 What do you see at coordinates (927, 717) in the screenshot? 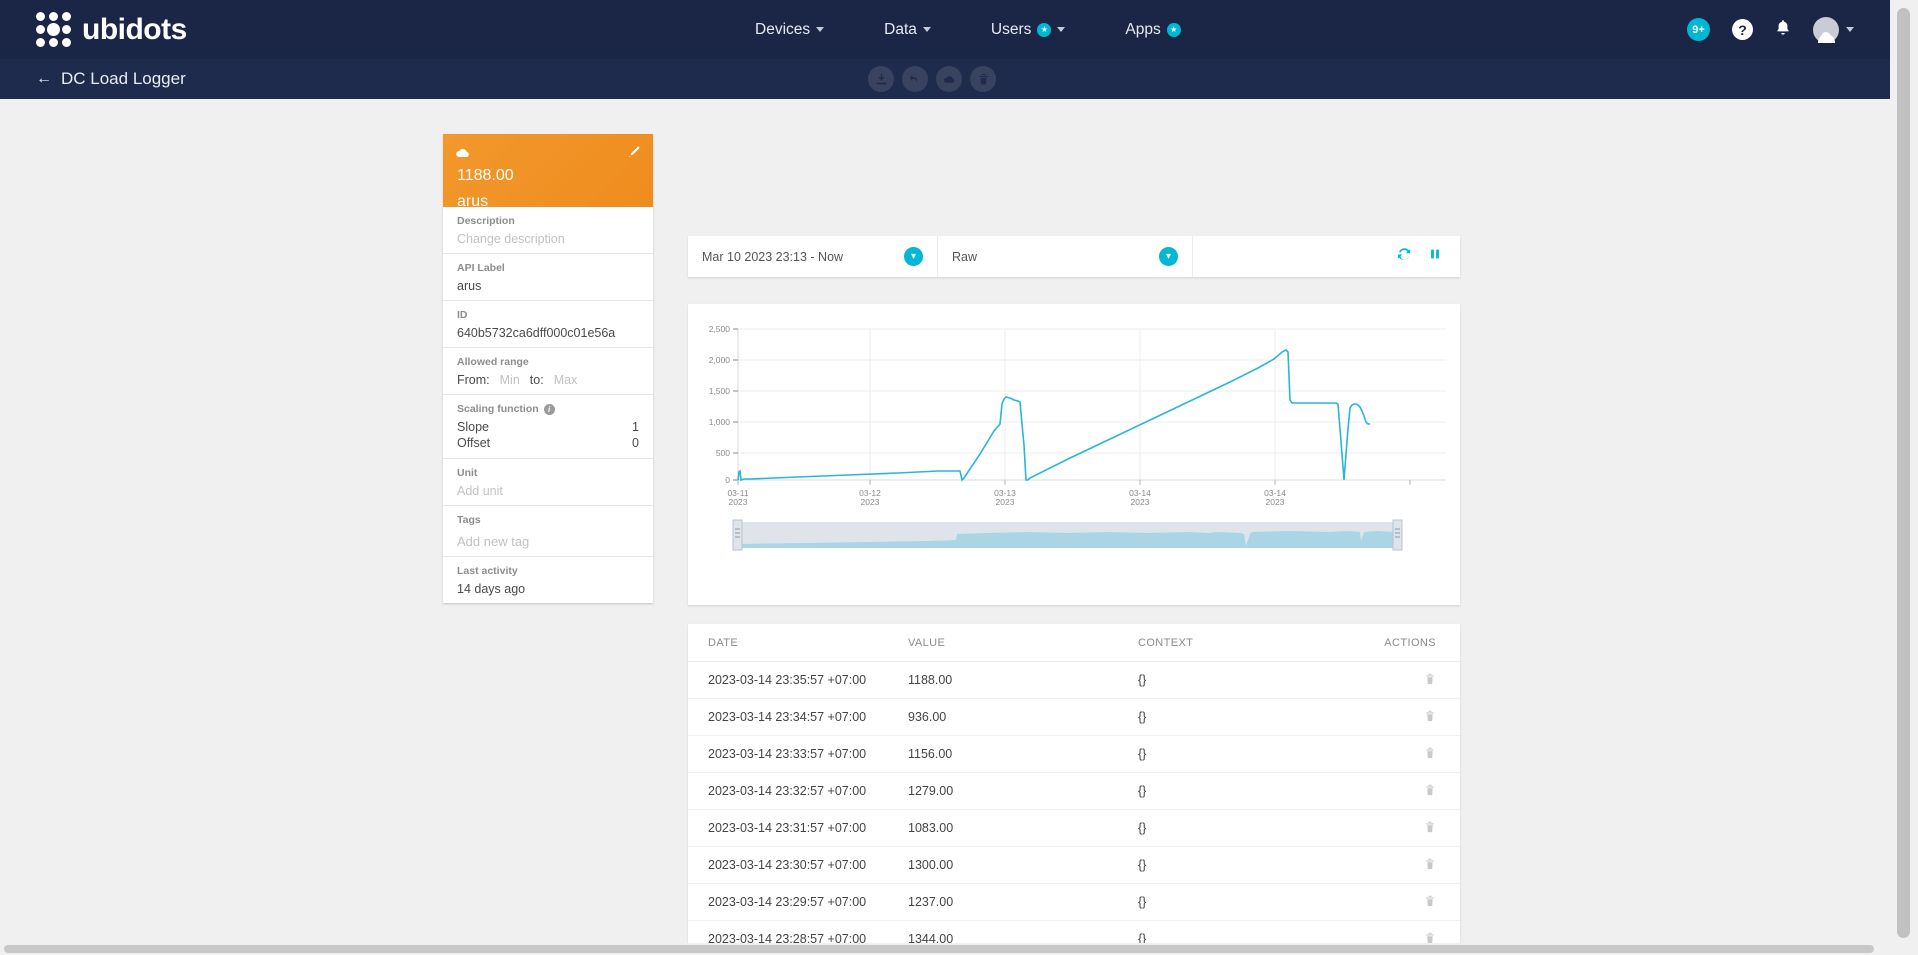
I see `cell-value: 936.00` at bounding box center [927, 717].